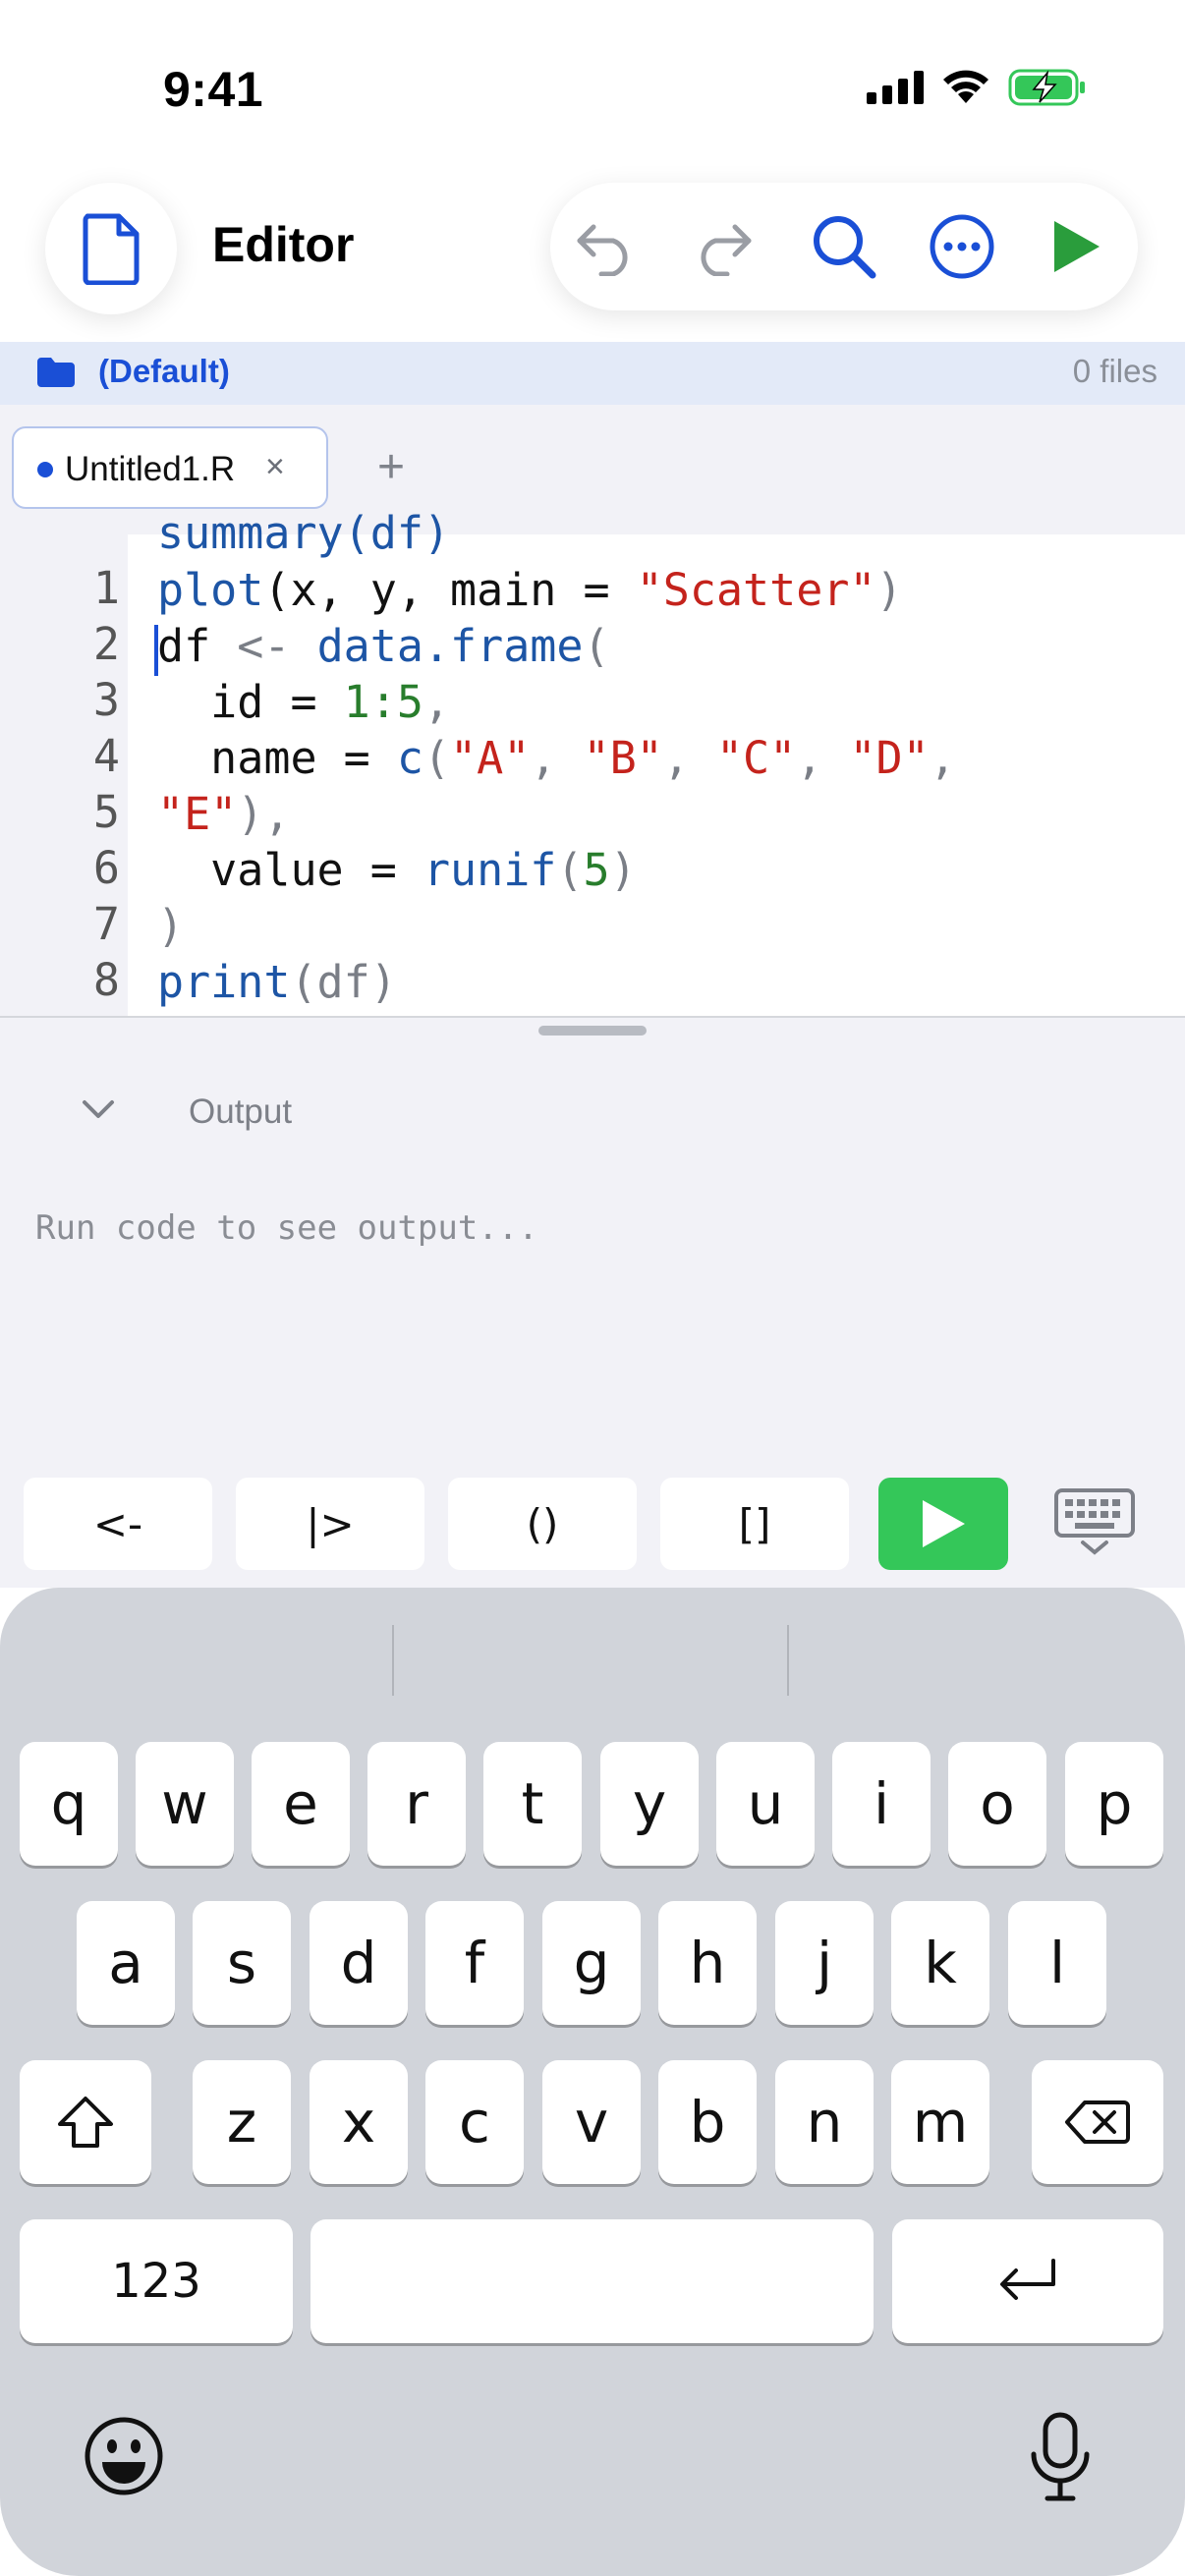 This screenshot has height=2576, width=1185. What do you see at coordinates (111, 248) in the screenshot?
I see `document-button` at bounding box center [111, 248].